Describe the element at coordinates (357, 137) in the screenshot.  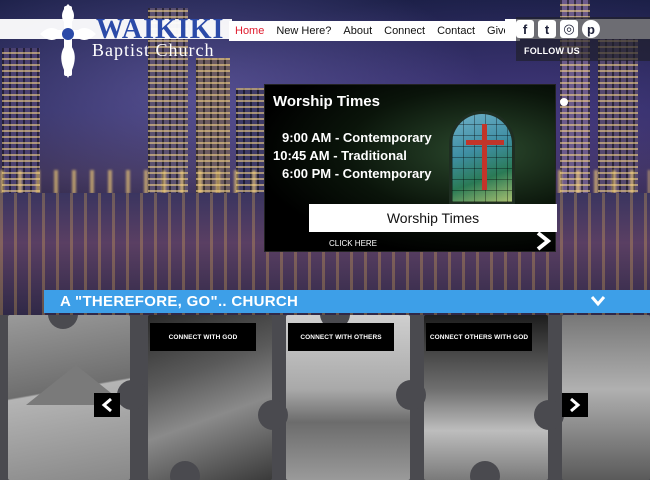
I see `worship-time: 9:00 AM - Contemporary` at that location.